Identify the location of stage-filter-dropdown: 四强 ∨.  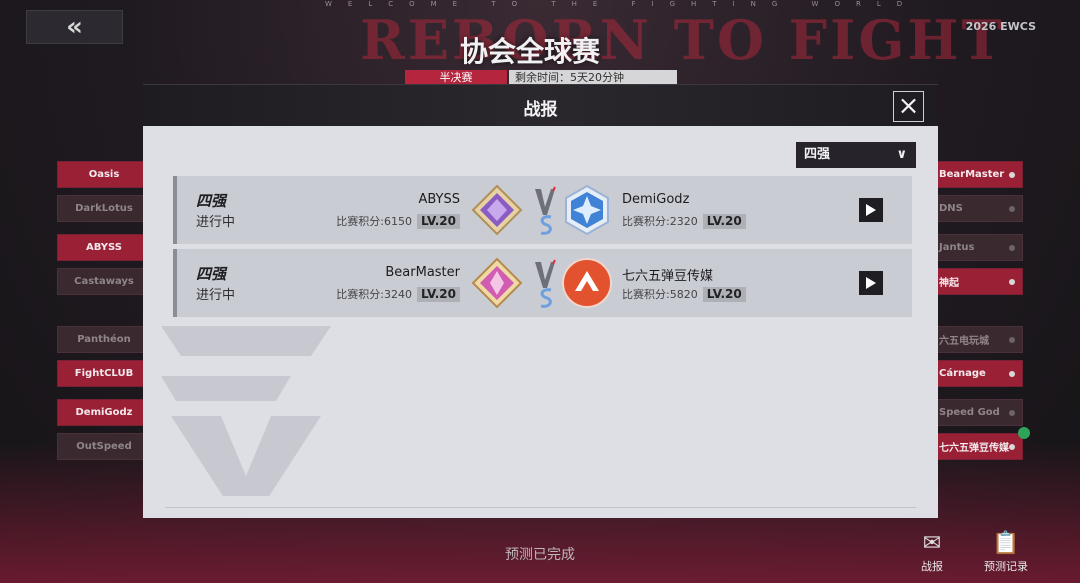
(856, 155).